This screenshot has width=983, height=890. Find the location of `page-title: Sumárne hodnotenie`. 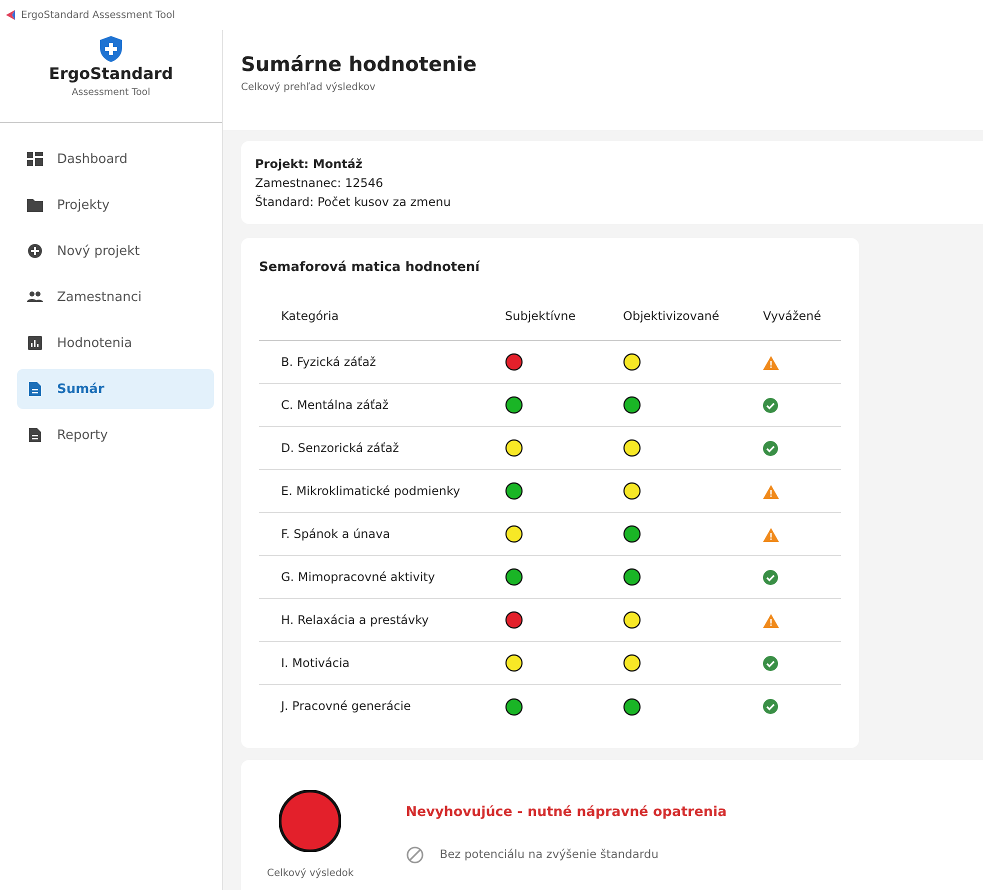

page-title: Sumárne hodnotenie is located at coordinates (359, 64).